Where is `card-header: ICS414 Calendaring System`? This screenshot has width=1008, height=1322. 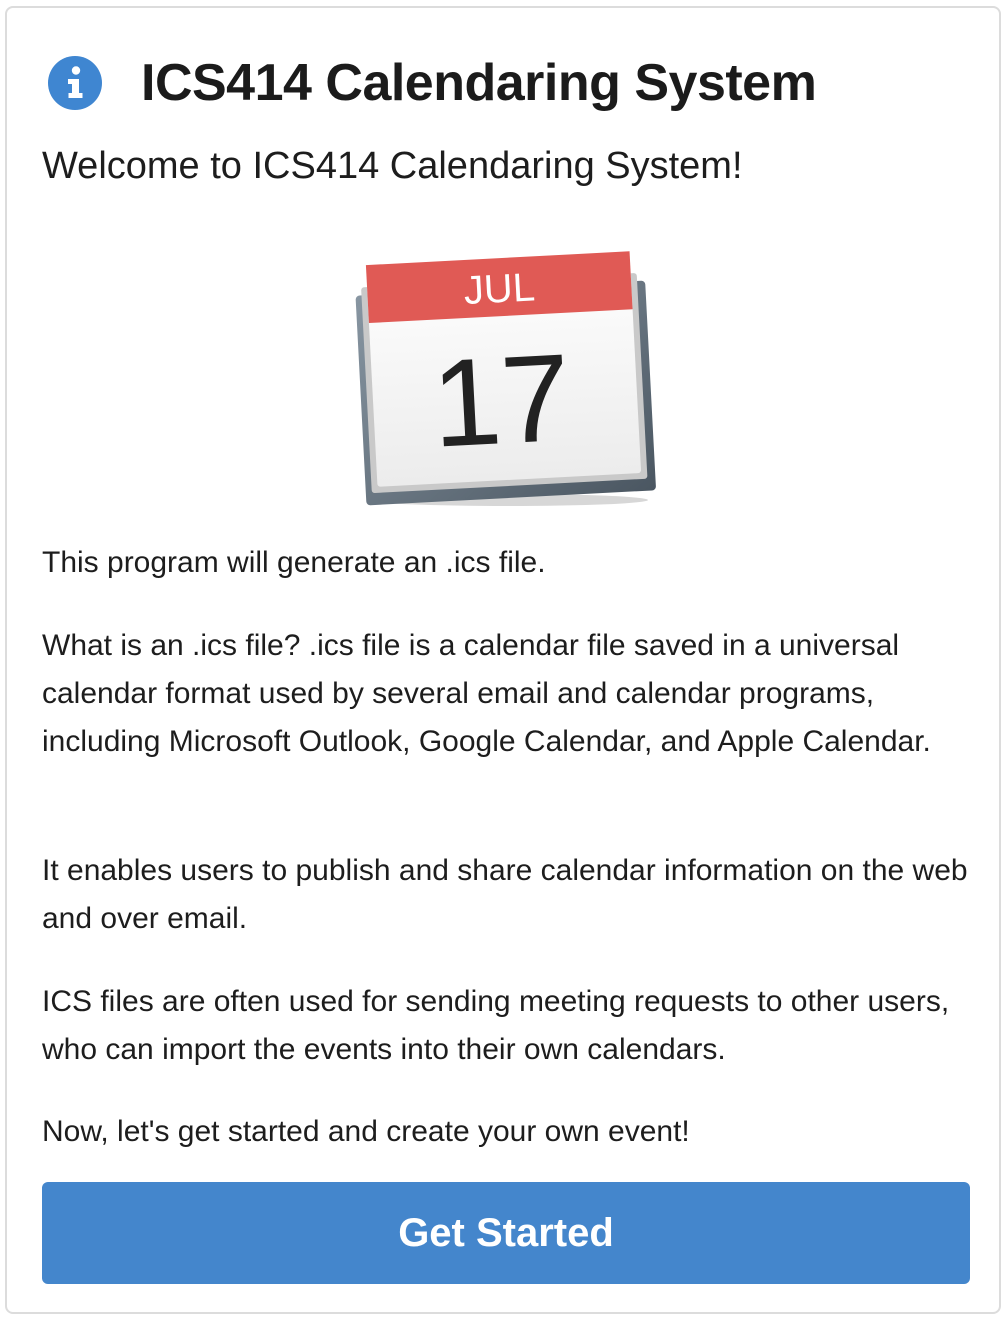 card-header: ICS414 Calendaring System is located at coordinates (432, 83).